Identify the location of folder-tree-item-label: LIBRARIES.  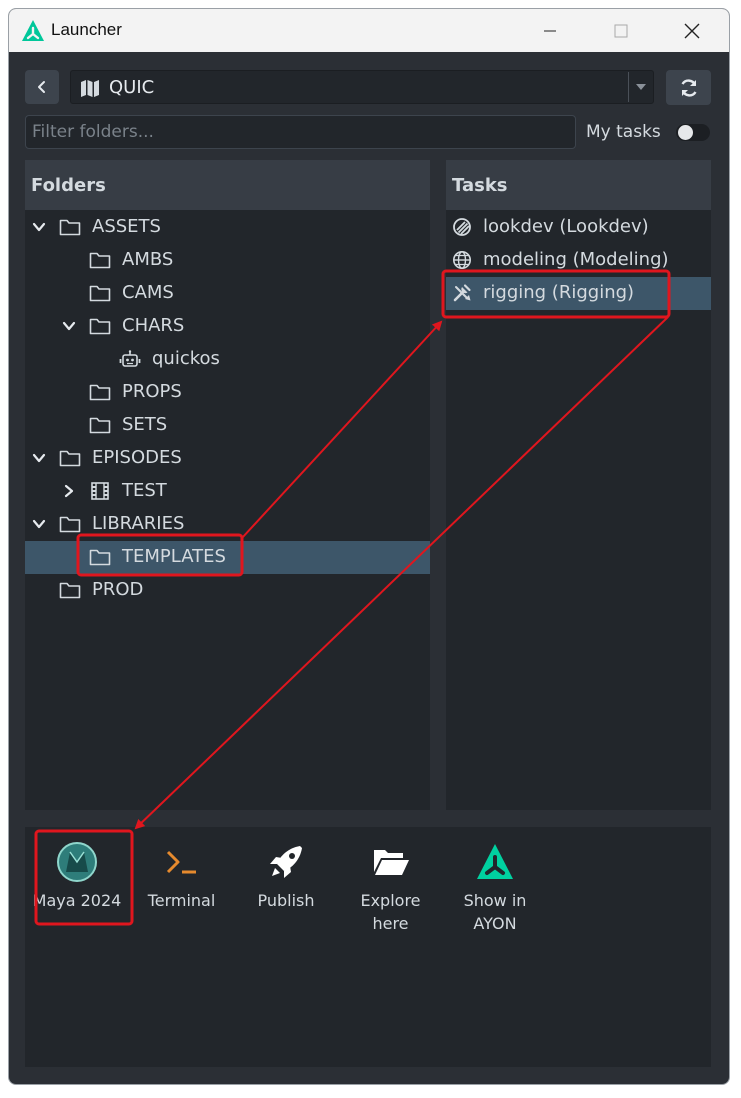
(138, 523).